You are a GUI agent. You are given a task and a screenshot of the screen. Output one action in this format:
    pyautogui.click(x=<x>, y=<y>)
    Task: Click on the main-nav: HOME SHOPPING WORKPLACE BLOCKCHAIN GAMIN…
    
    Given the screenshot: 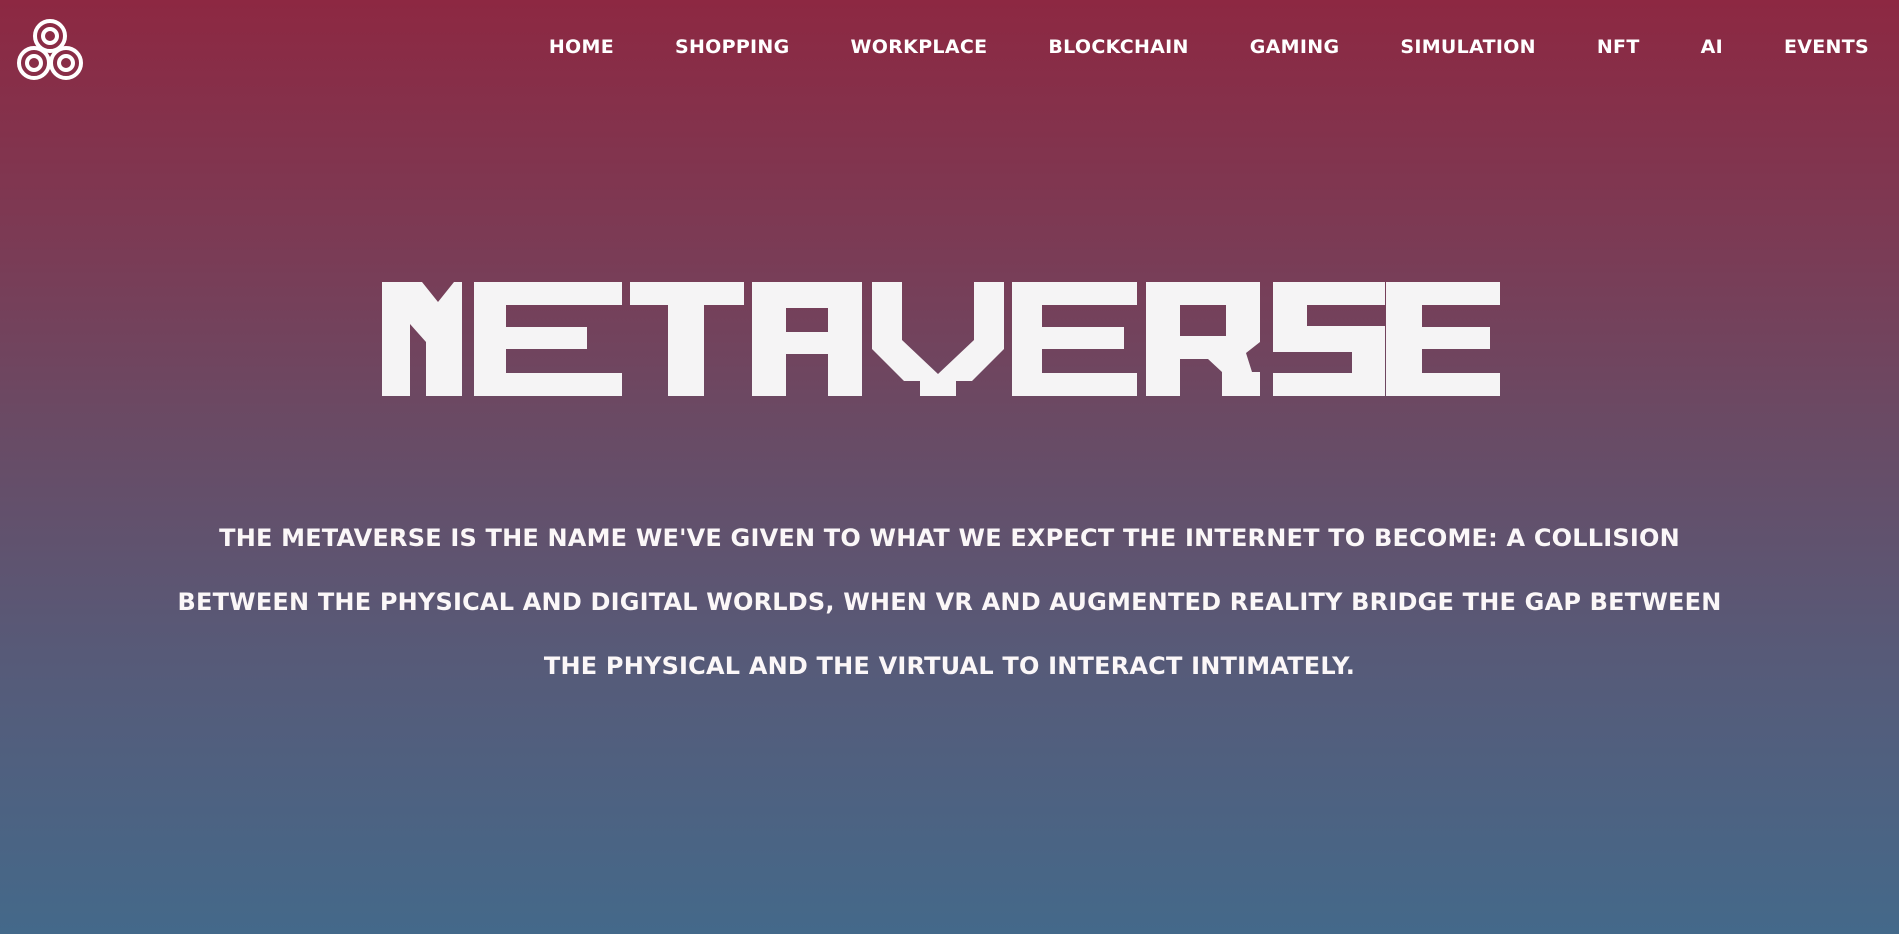 What is the action you would take?
    pyautogui.click(x=1209, y=47)
    